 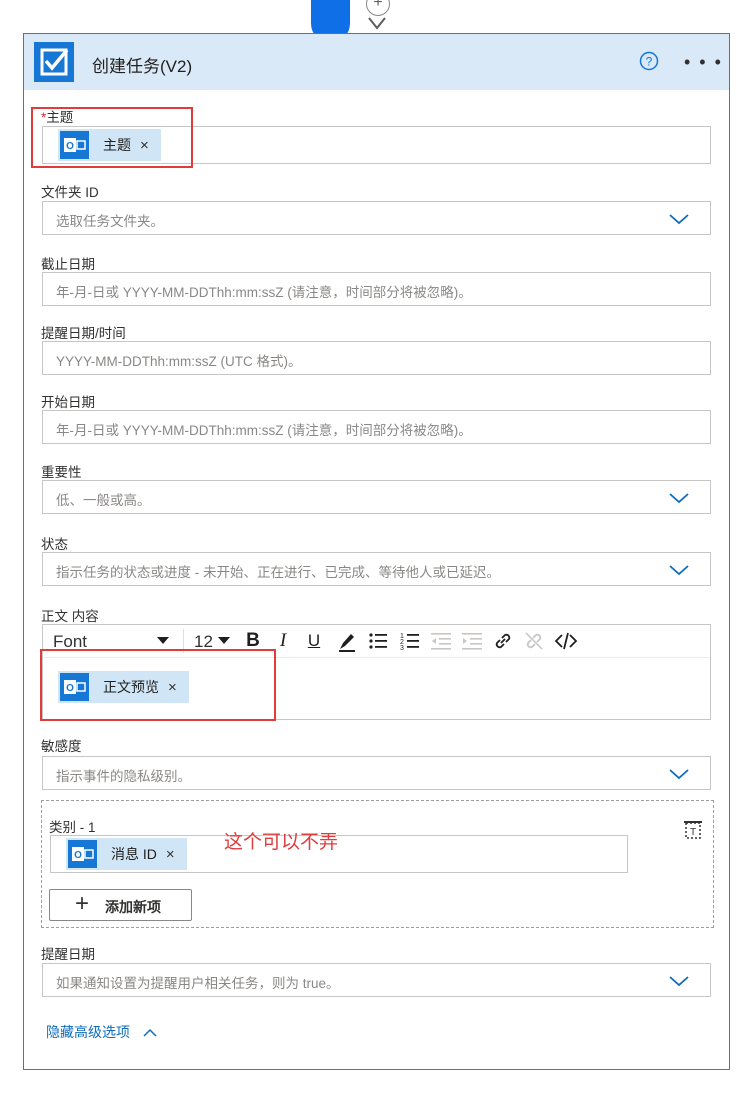 I want to click on plus-icon: +, so click(x=82, y=903).